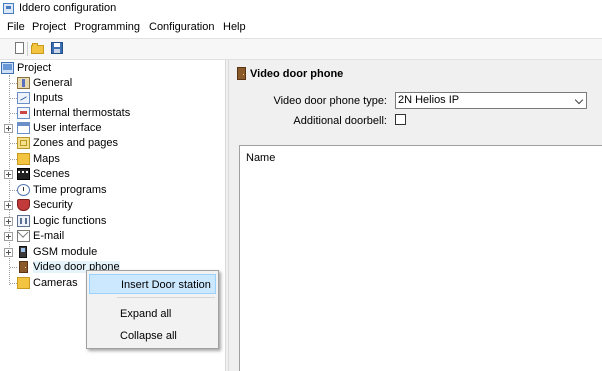 The height and width of the screenshot is (371, 602). I want to click on tree-item-label: User interface, so click(67, 128).